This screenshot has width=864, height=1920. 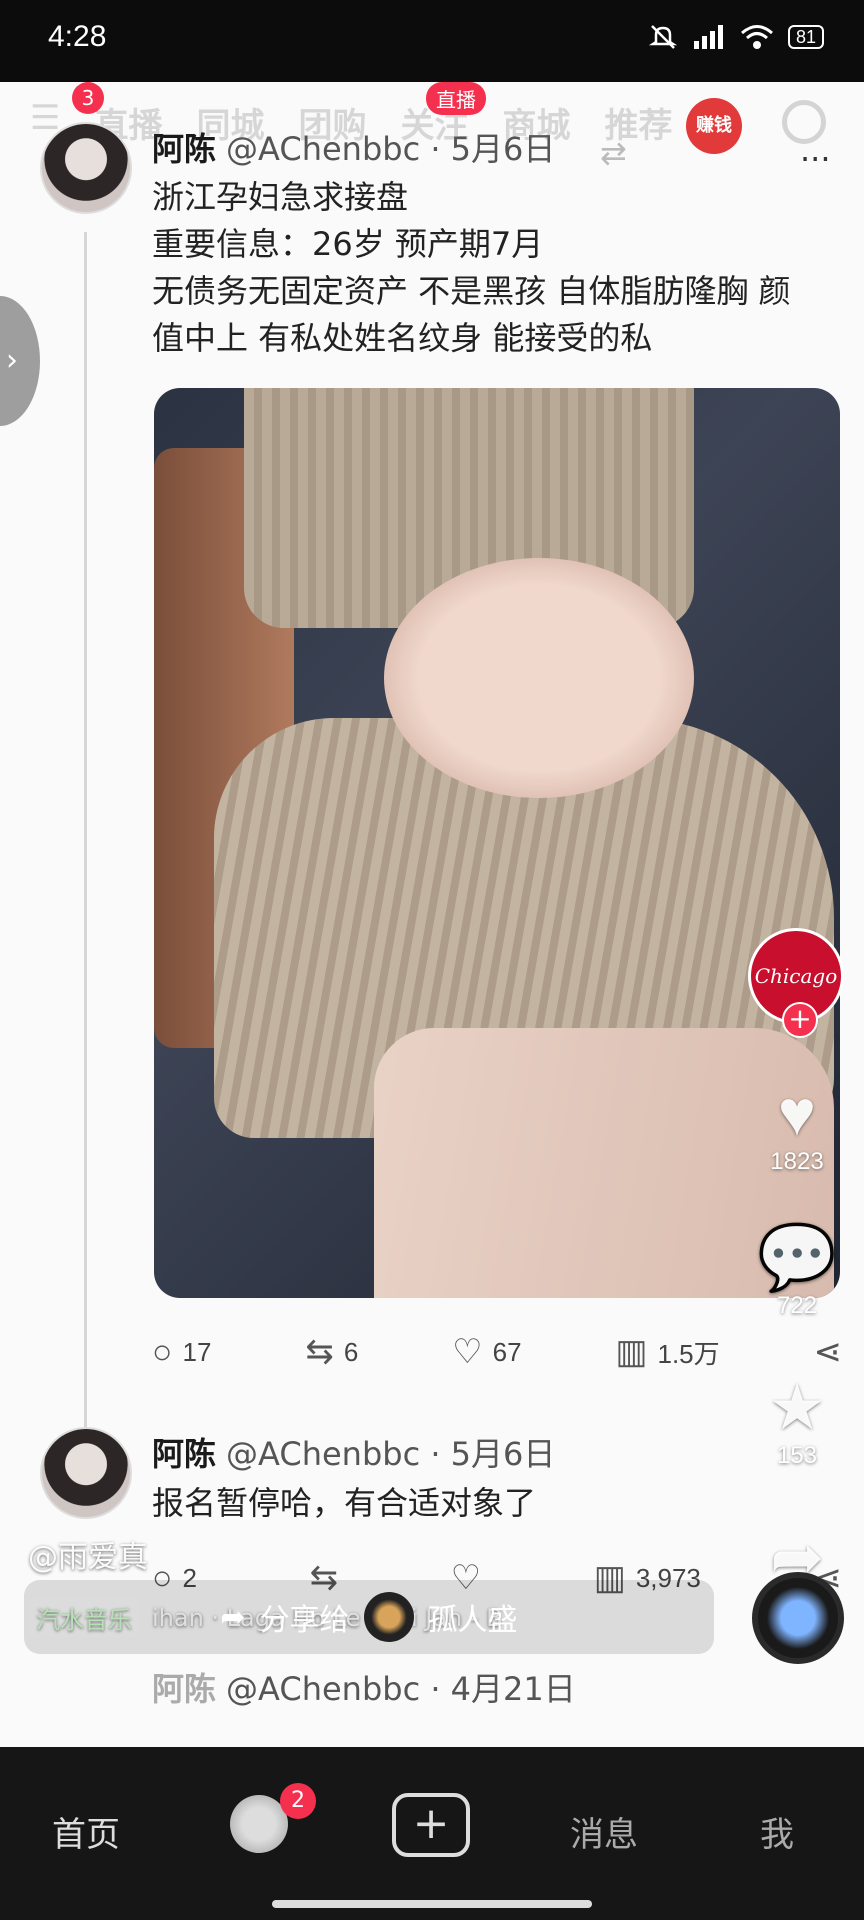 I want to click on star-icon: ★, so click(x=797, y=1407).